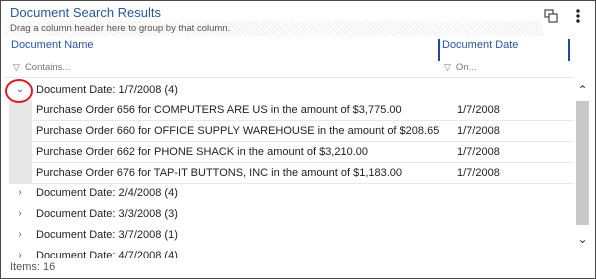 This screenshot has height=279, width=596. Describe the element at coordinates (551, 18) in the screenshot. I see `restore-window-icon` at that location.